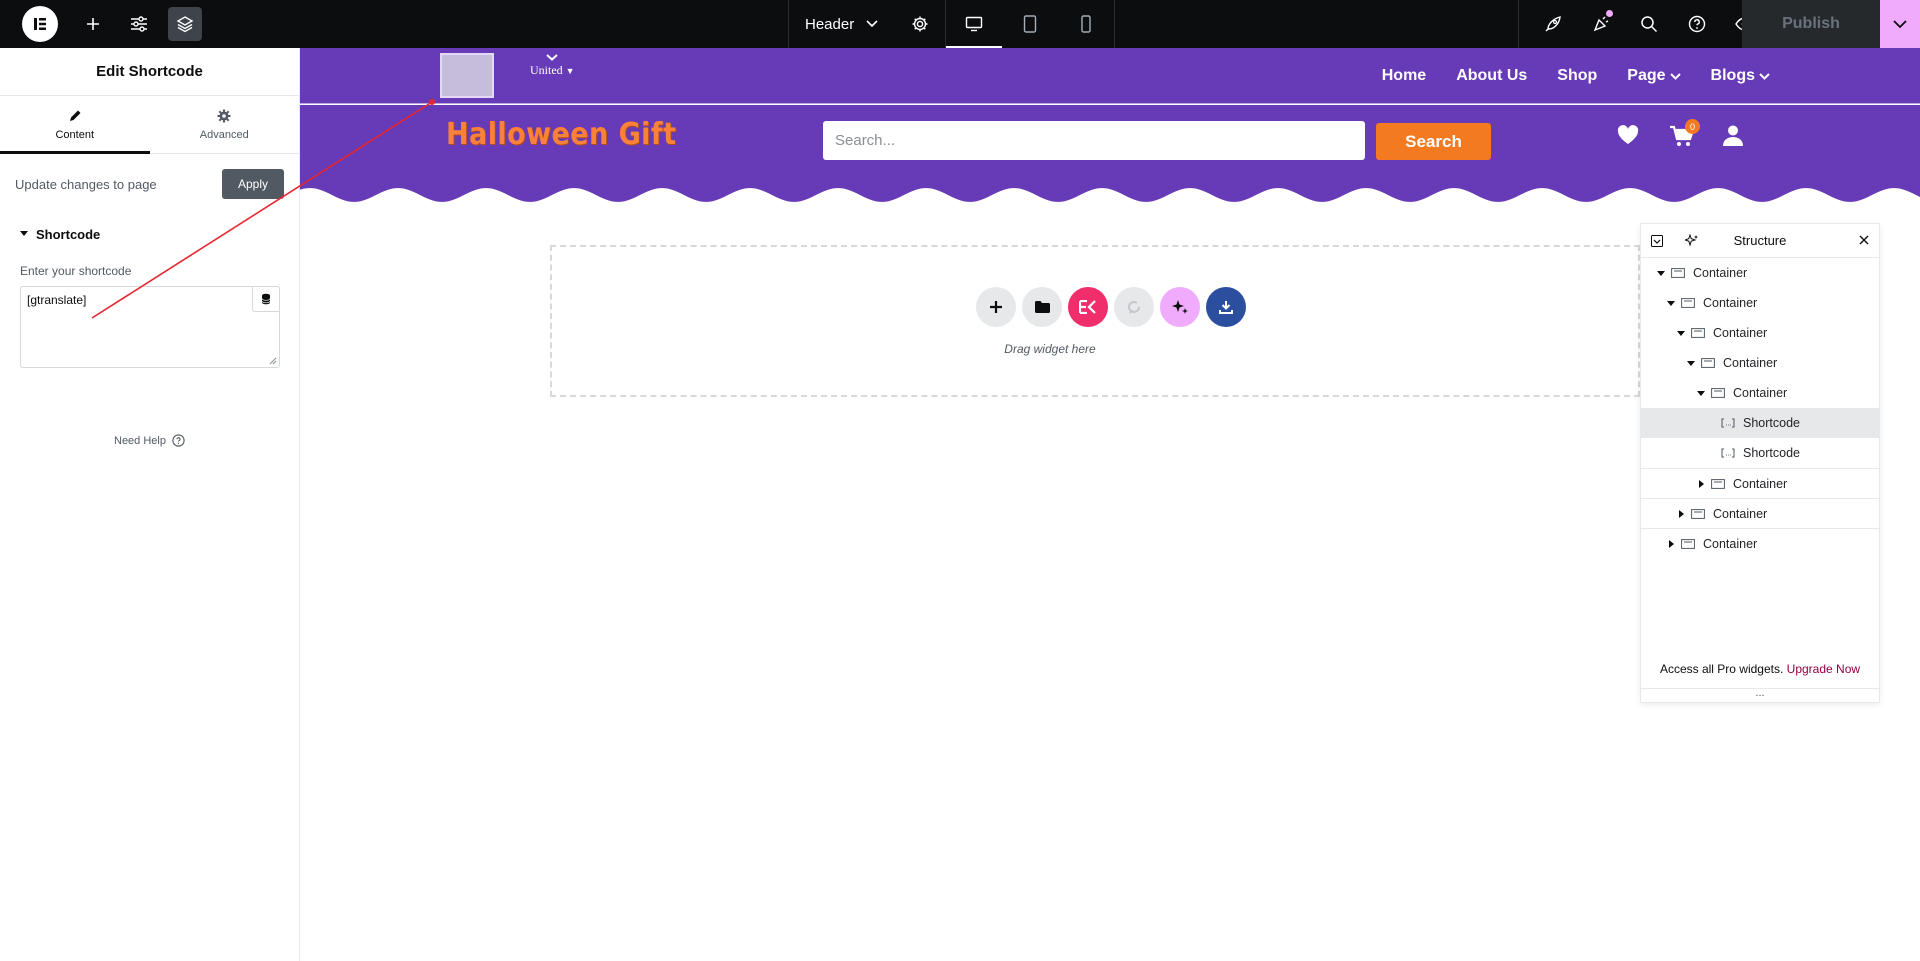 The image size is (1920, 961). Describe the element at coordinates (1732, 75) in the screenshot. I see `nav-item-label: Blogs` at that location.